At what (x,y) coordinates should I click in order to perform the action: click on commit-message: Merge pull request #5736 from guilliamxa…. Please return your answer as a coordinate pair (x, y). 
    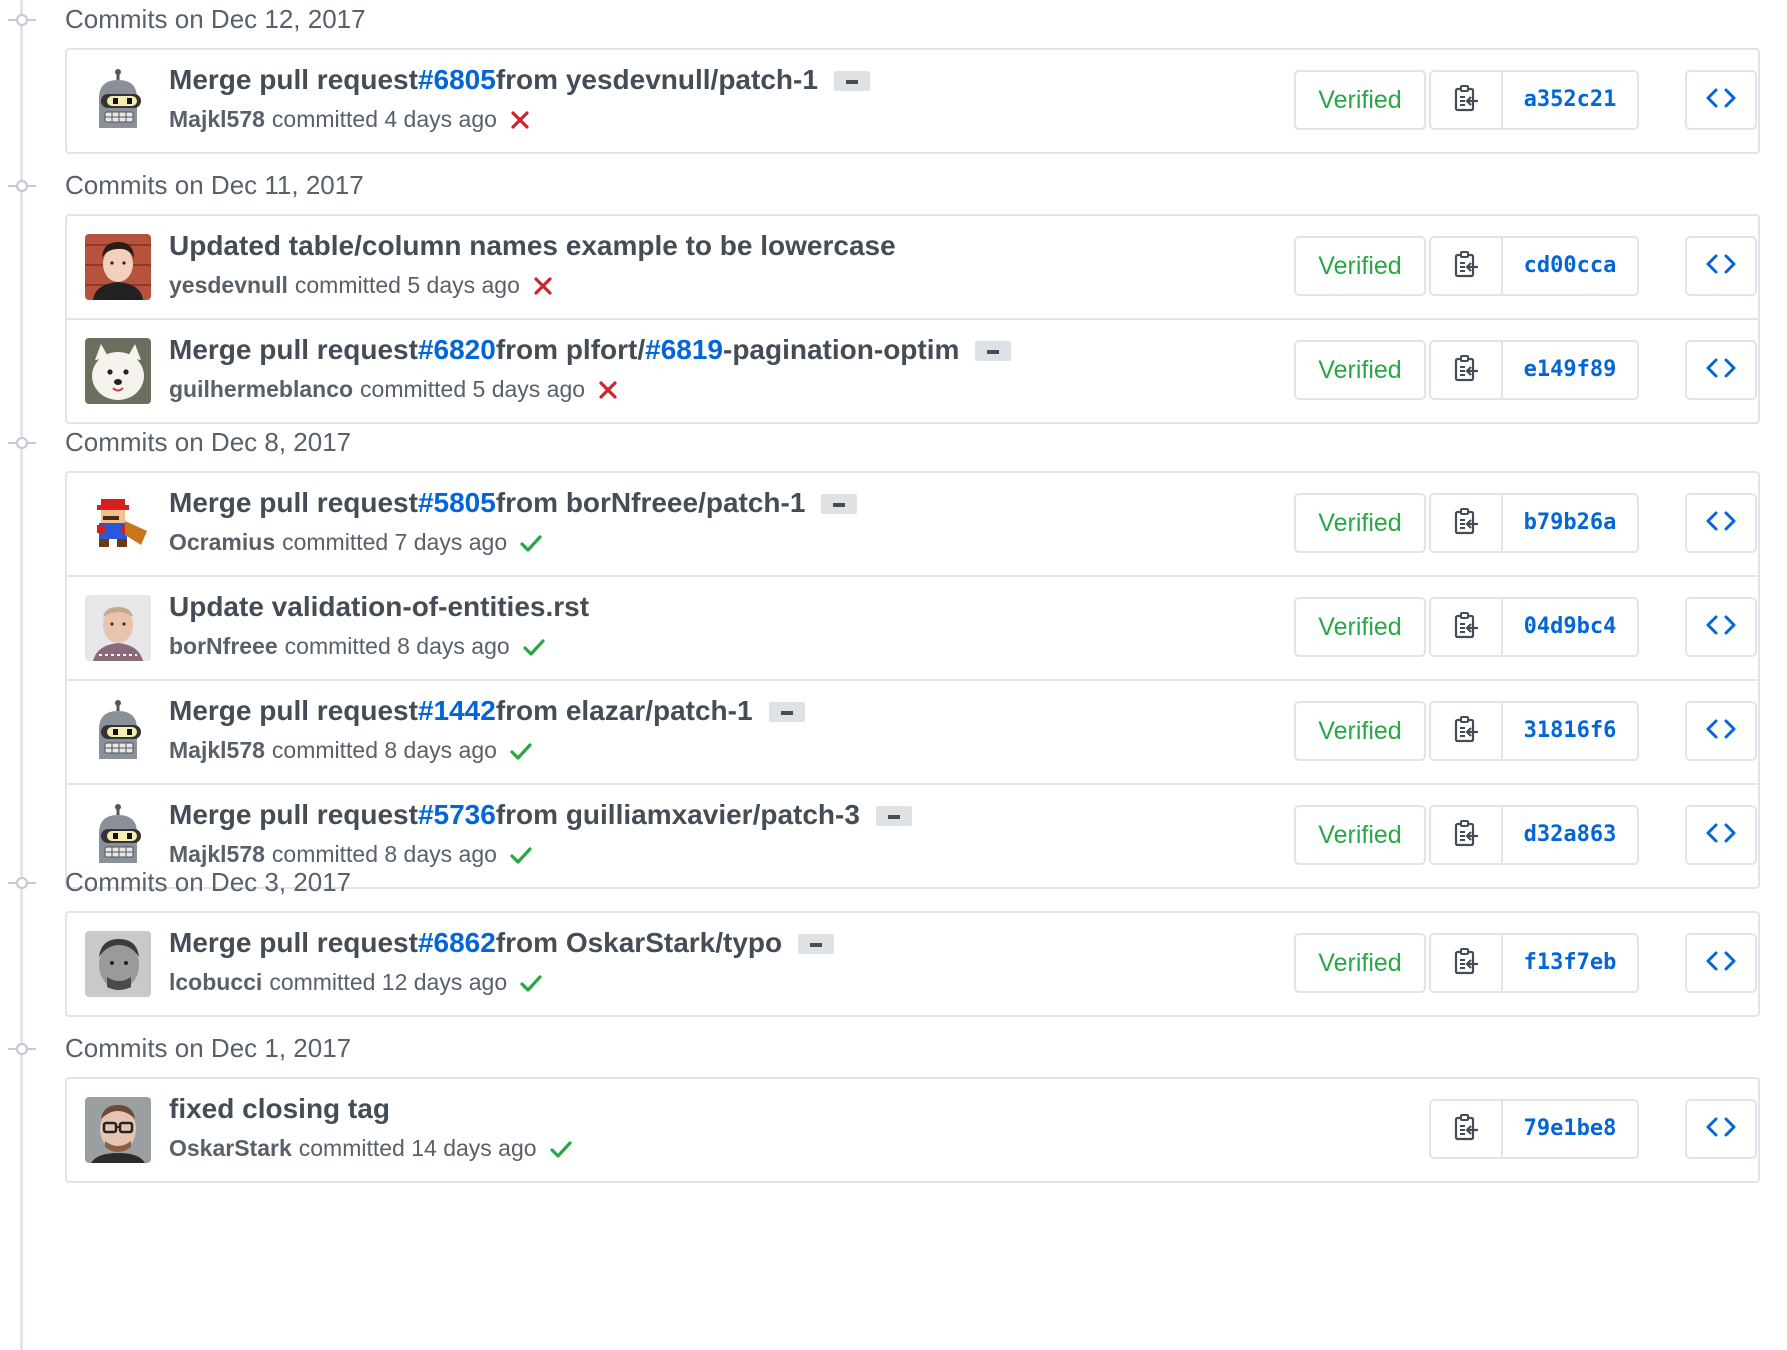
    Looking at the image, I should click on (540, 815).